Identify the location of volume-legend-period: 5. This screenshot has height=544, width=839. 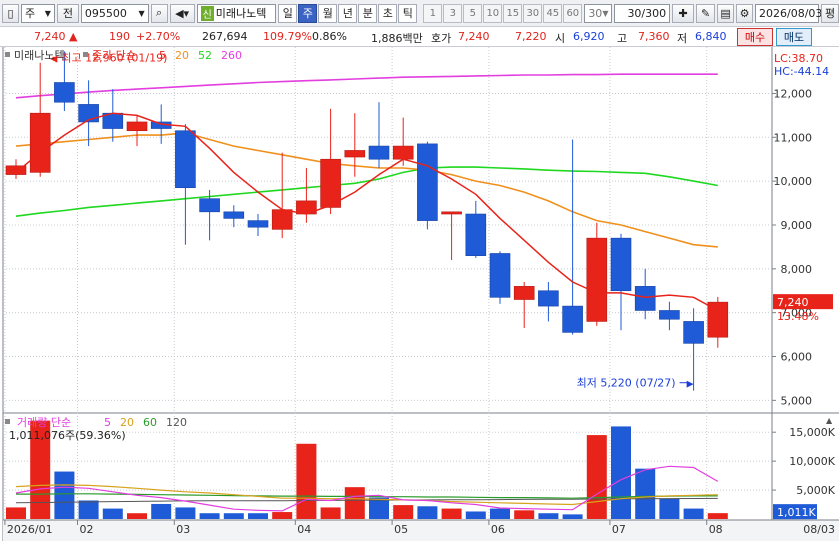
(107, 422).